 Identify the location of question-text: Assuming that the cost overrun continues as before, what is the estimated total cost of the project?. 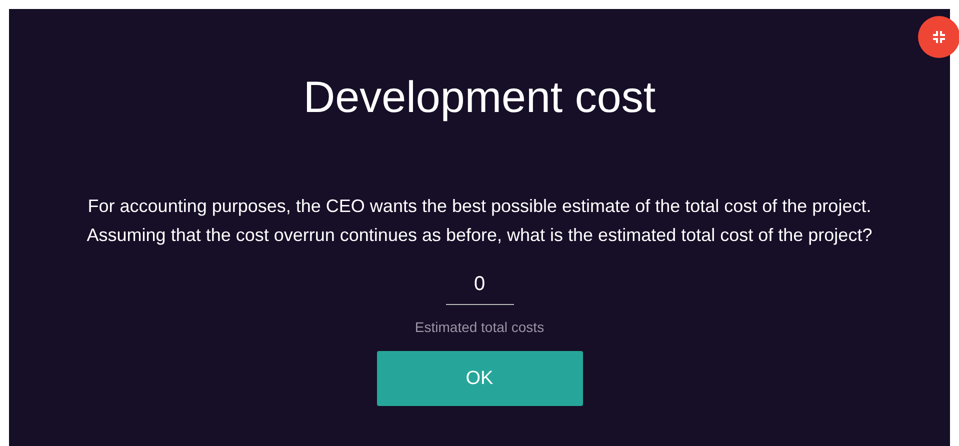
(479, 235).